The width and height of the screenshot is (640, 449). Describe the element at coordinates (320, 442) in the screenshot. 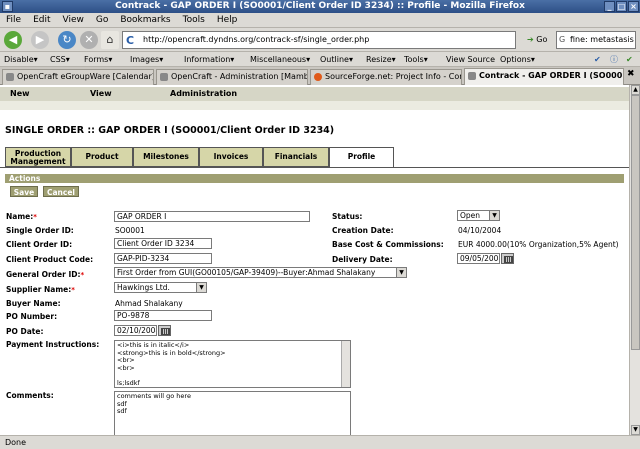

I see `status-bar: Done` at that location.